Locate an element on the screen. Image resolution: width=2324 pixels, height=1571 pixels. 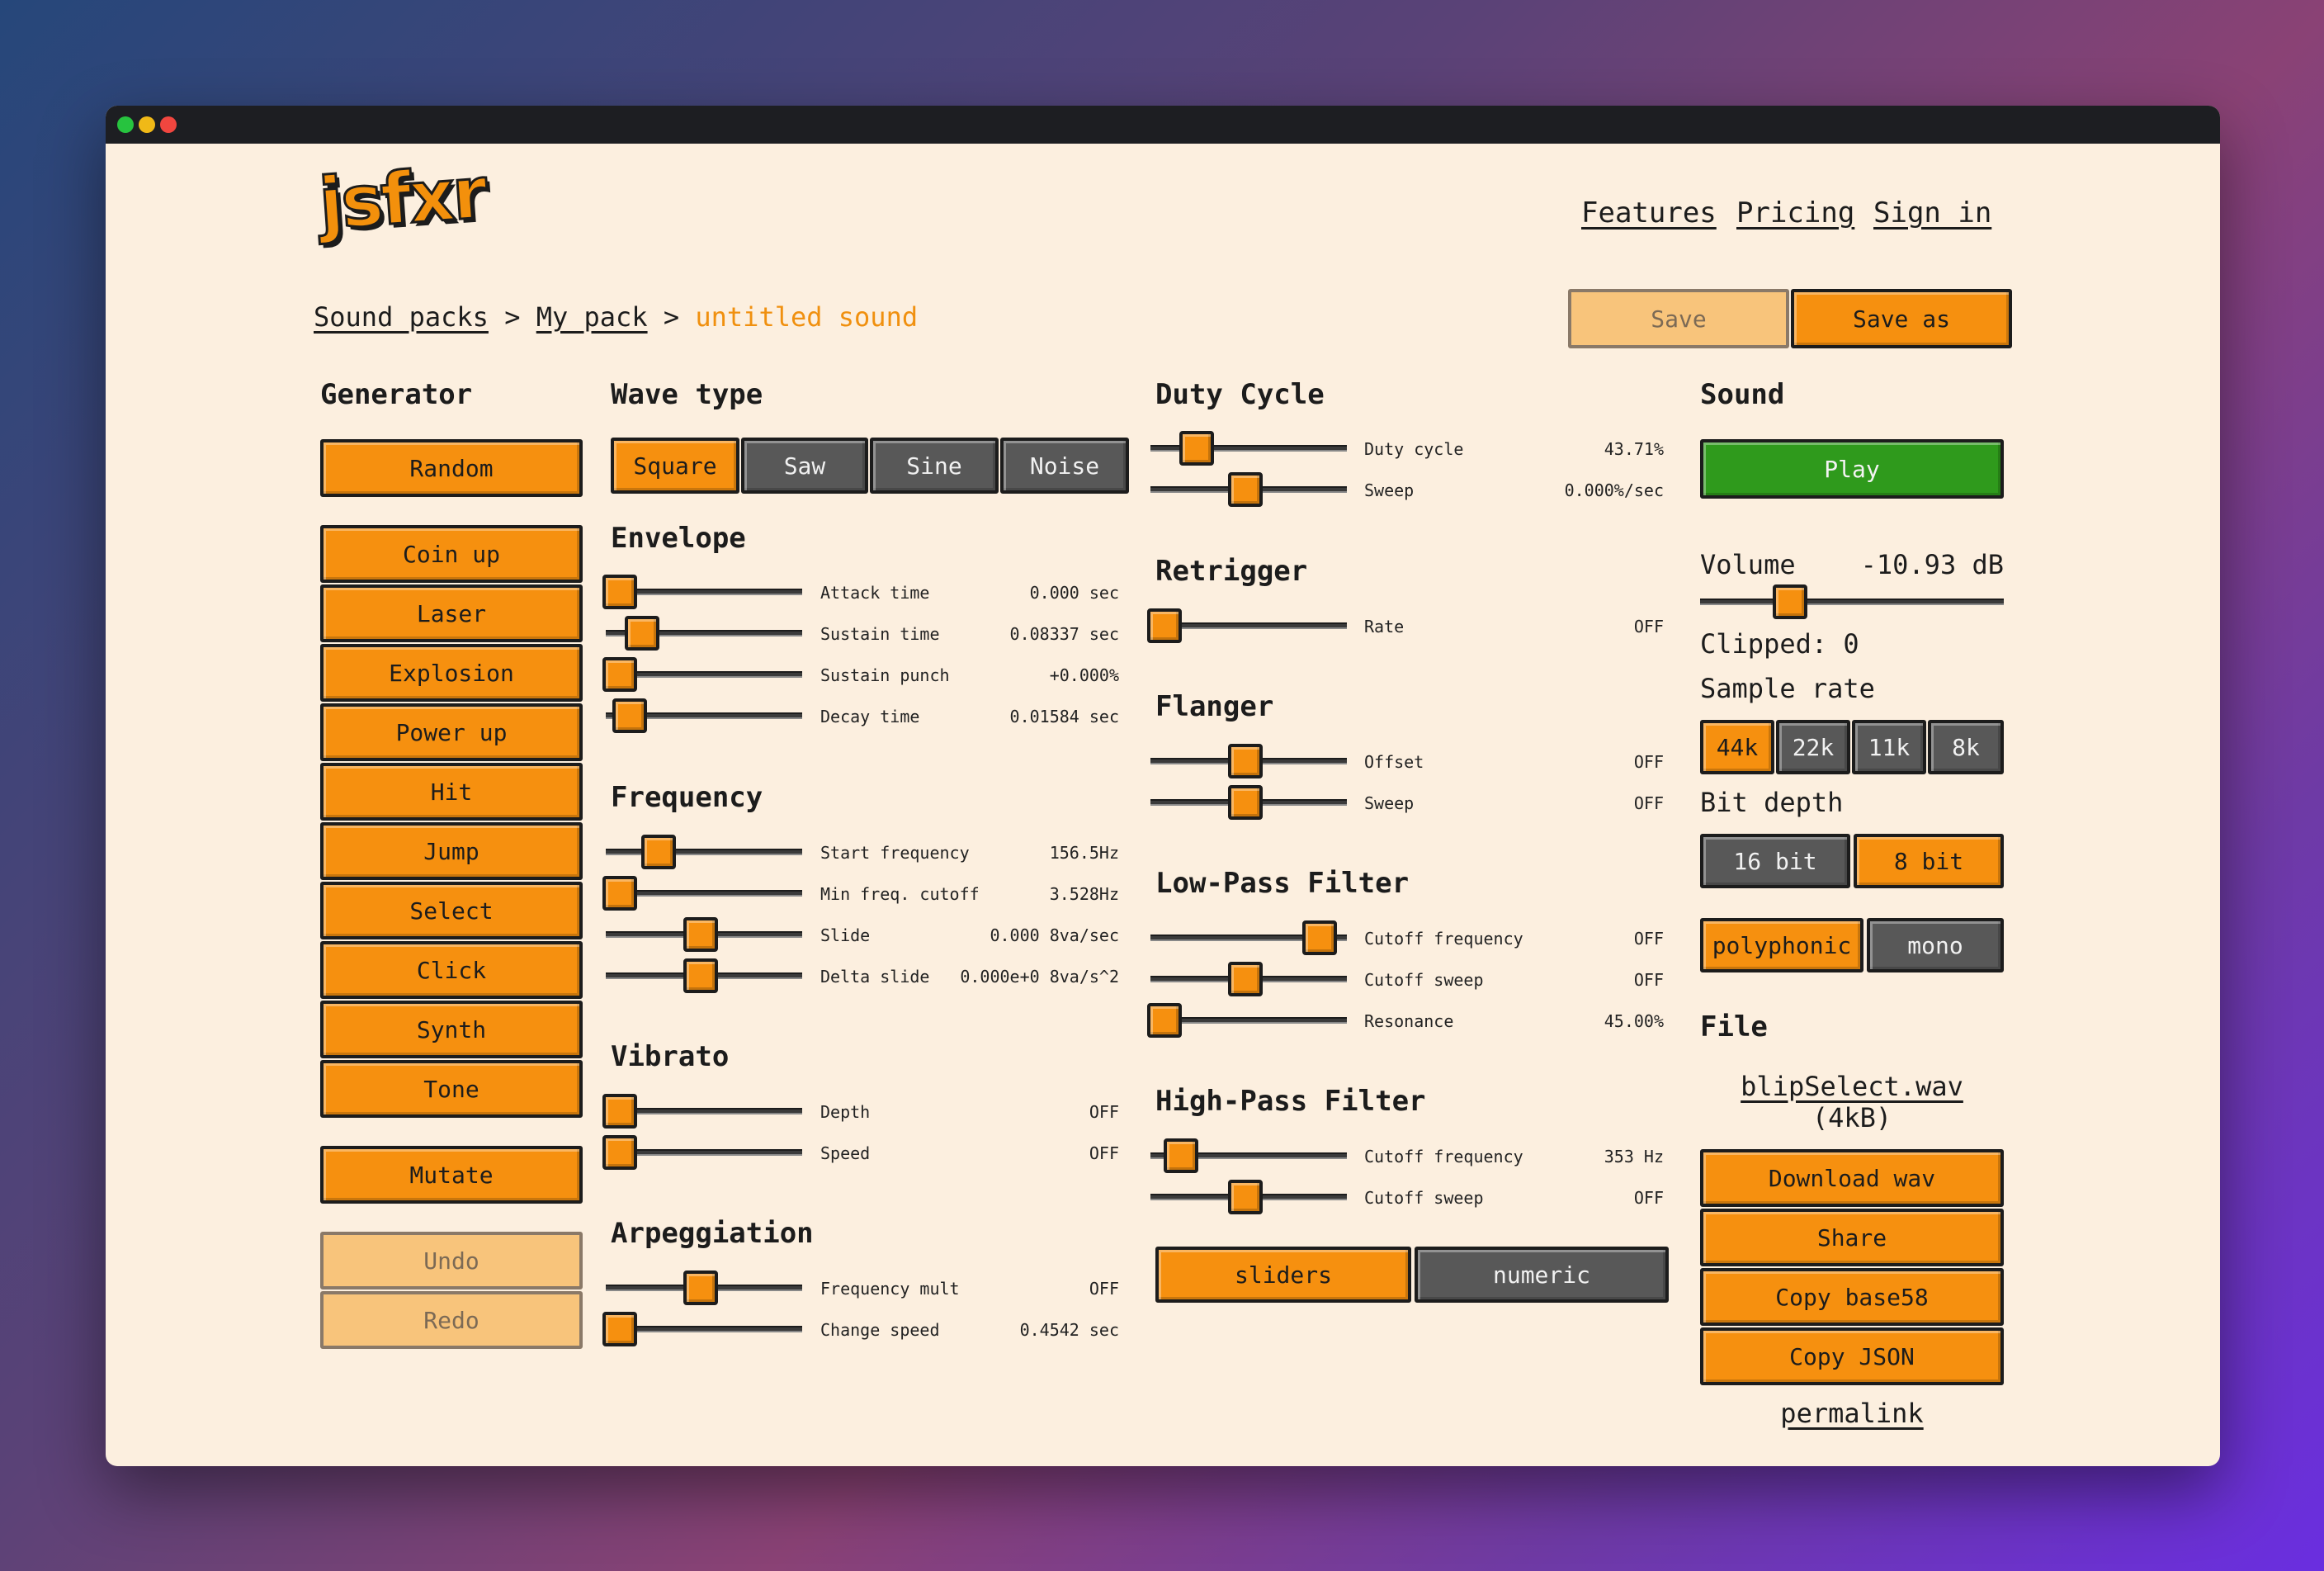
flanger-sweep-label: Sweep is located at coordinates (1389, 803).